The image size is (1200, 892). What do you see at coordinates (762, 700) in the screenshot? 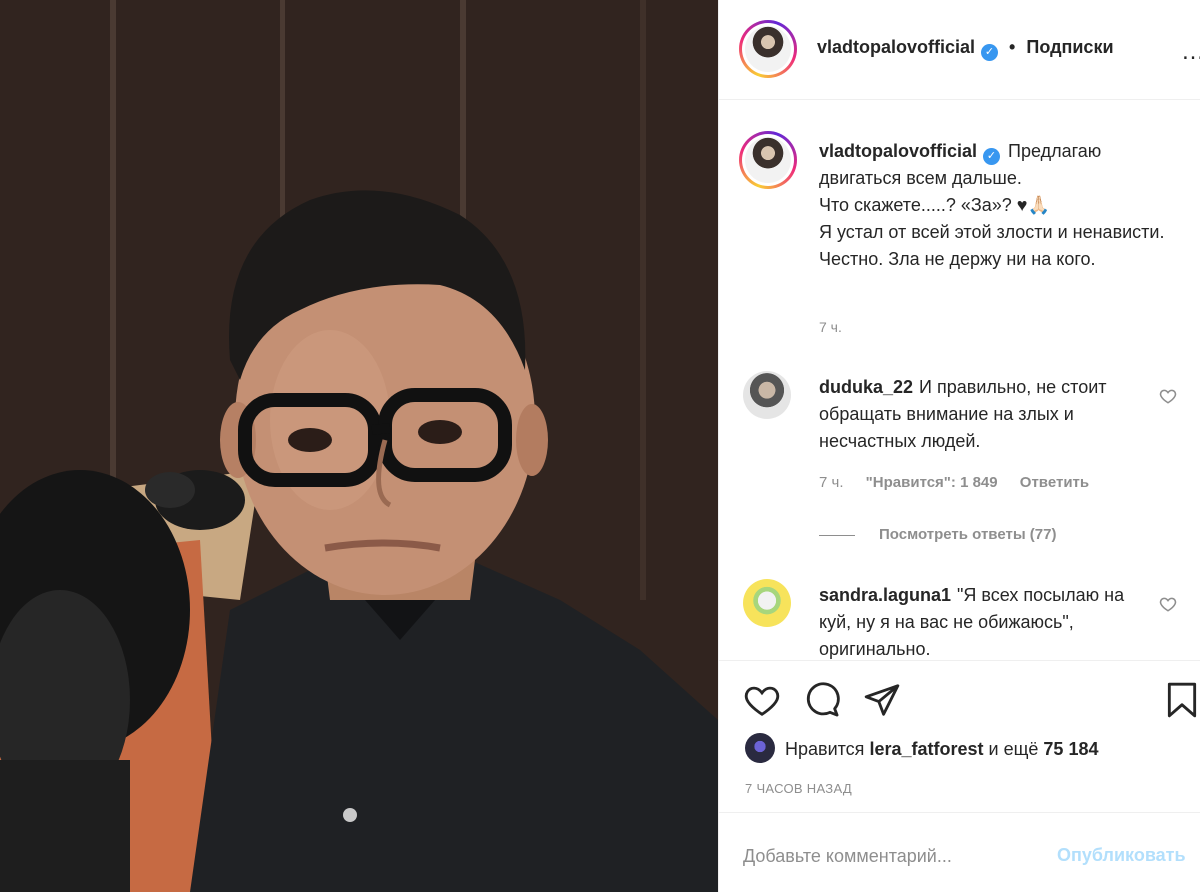
I see `heart-icon` at bounding box center [762, 700].